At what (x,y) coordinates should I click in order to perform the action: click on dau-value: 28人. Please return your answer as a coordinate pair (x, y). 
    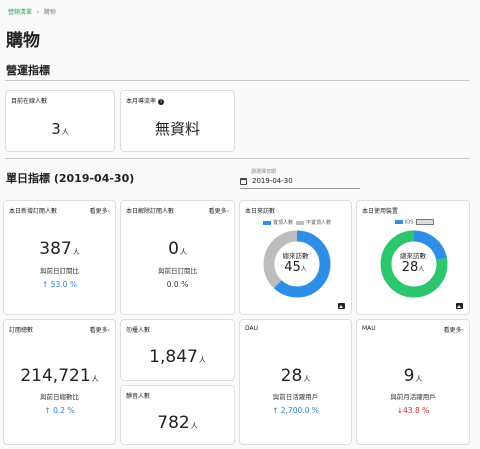
    Looking at the image, I should click on (295, 376).